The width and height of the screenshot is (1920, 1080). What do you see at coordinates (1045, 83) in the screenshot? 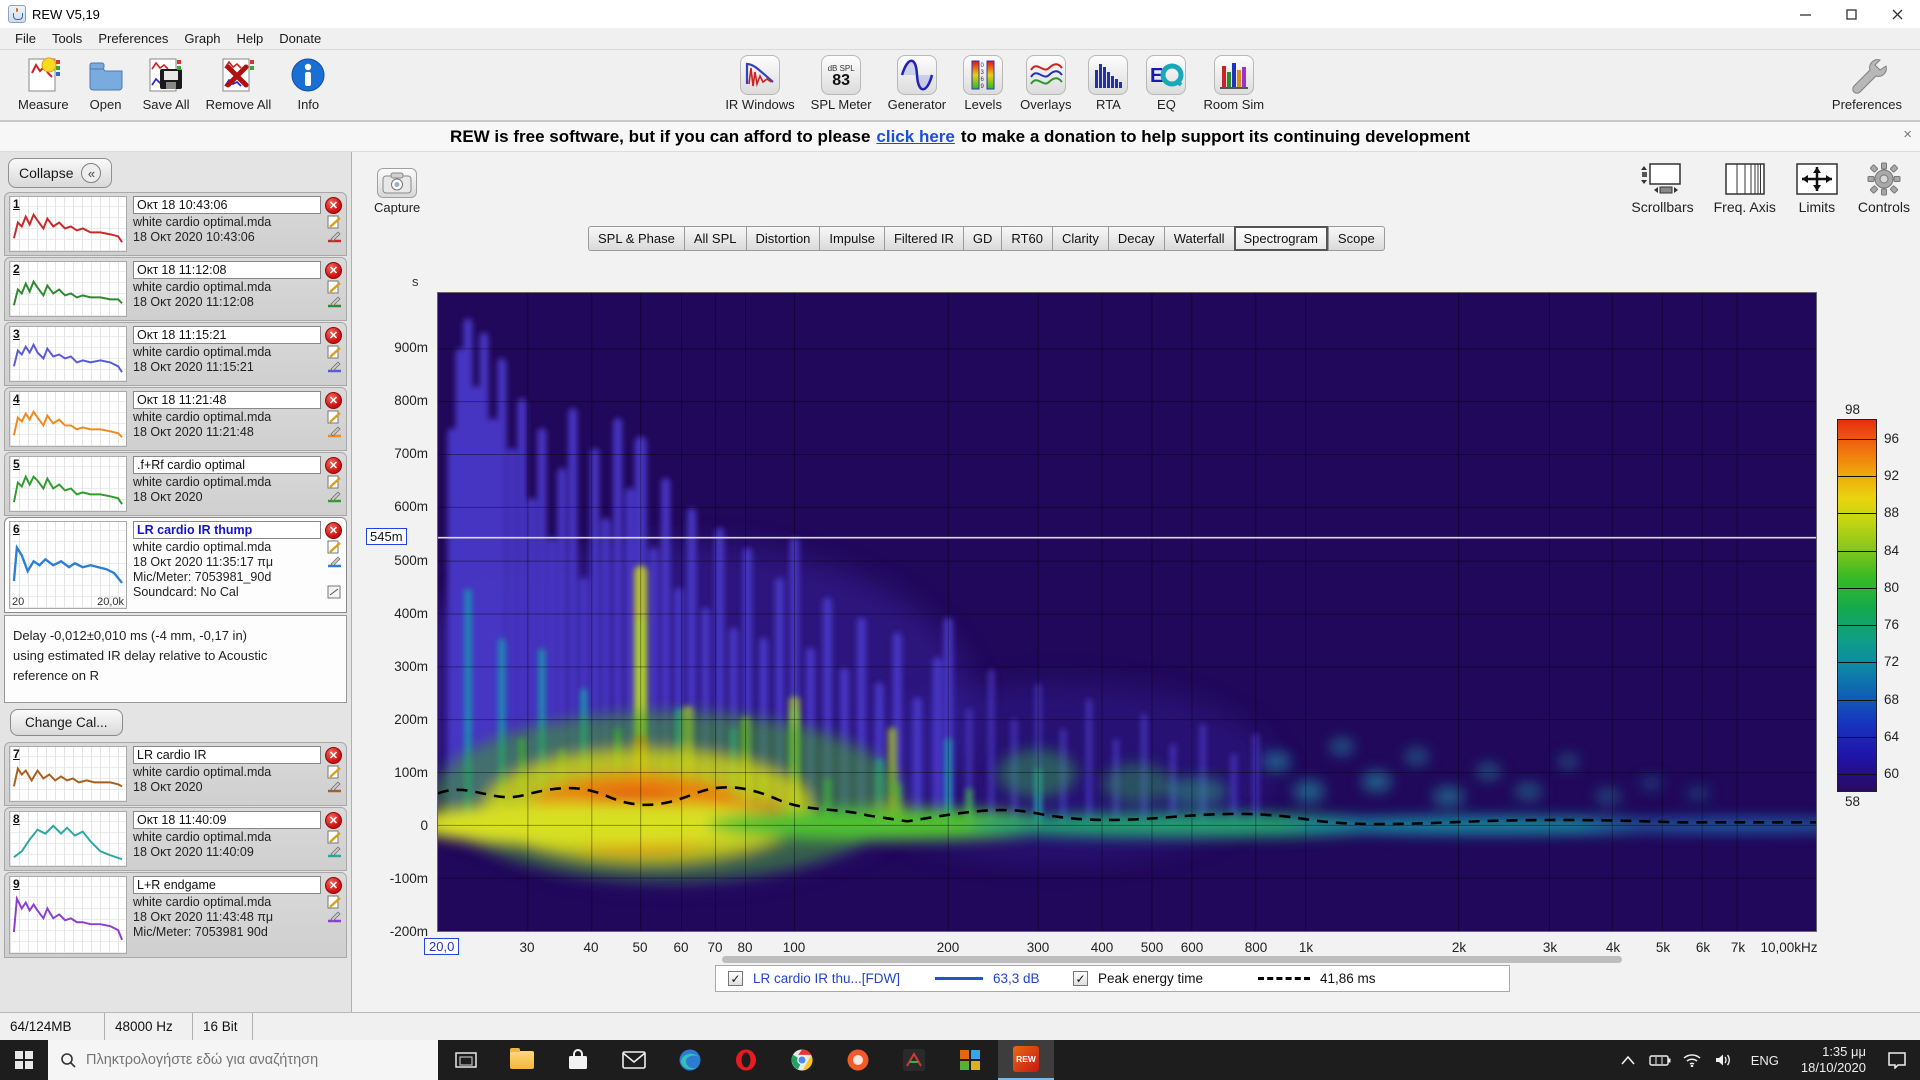
I see `overlays-button: Overlays` at bounding box center [1045, 83].